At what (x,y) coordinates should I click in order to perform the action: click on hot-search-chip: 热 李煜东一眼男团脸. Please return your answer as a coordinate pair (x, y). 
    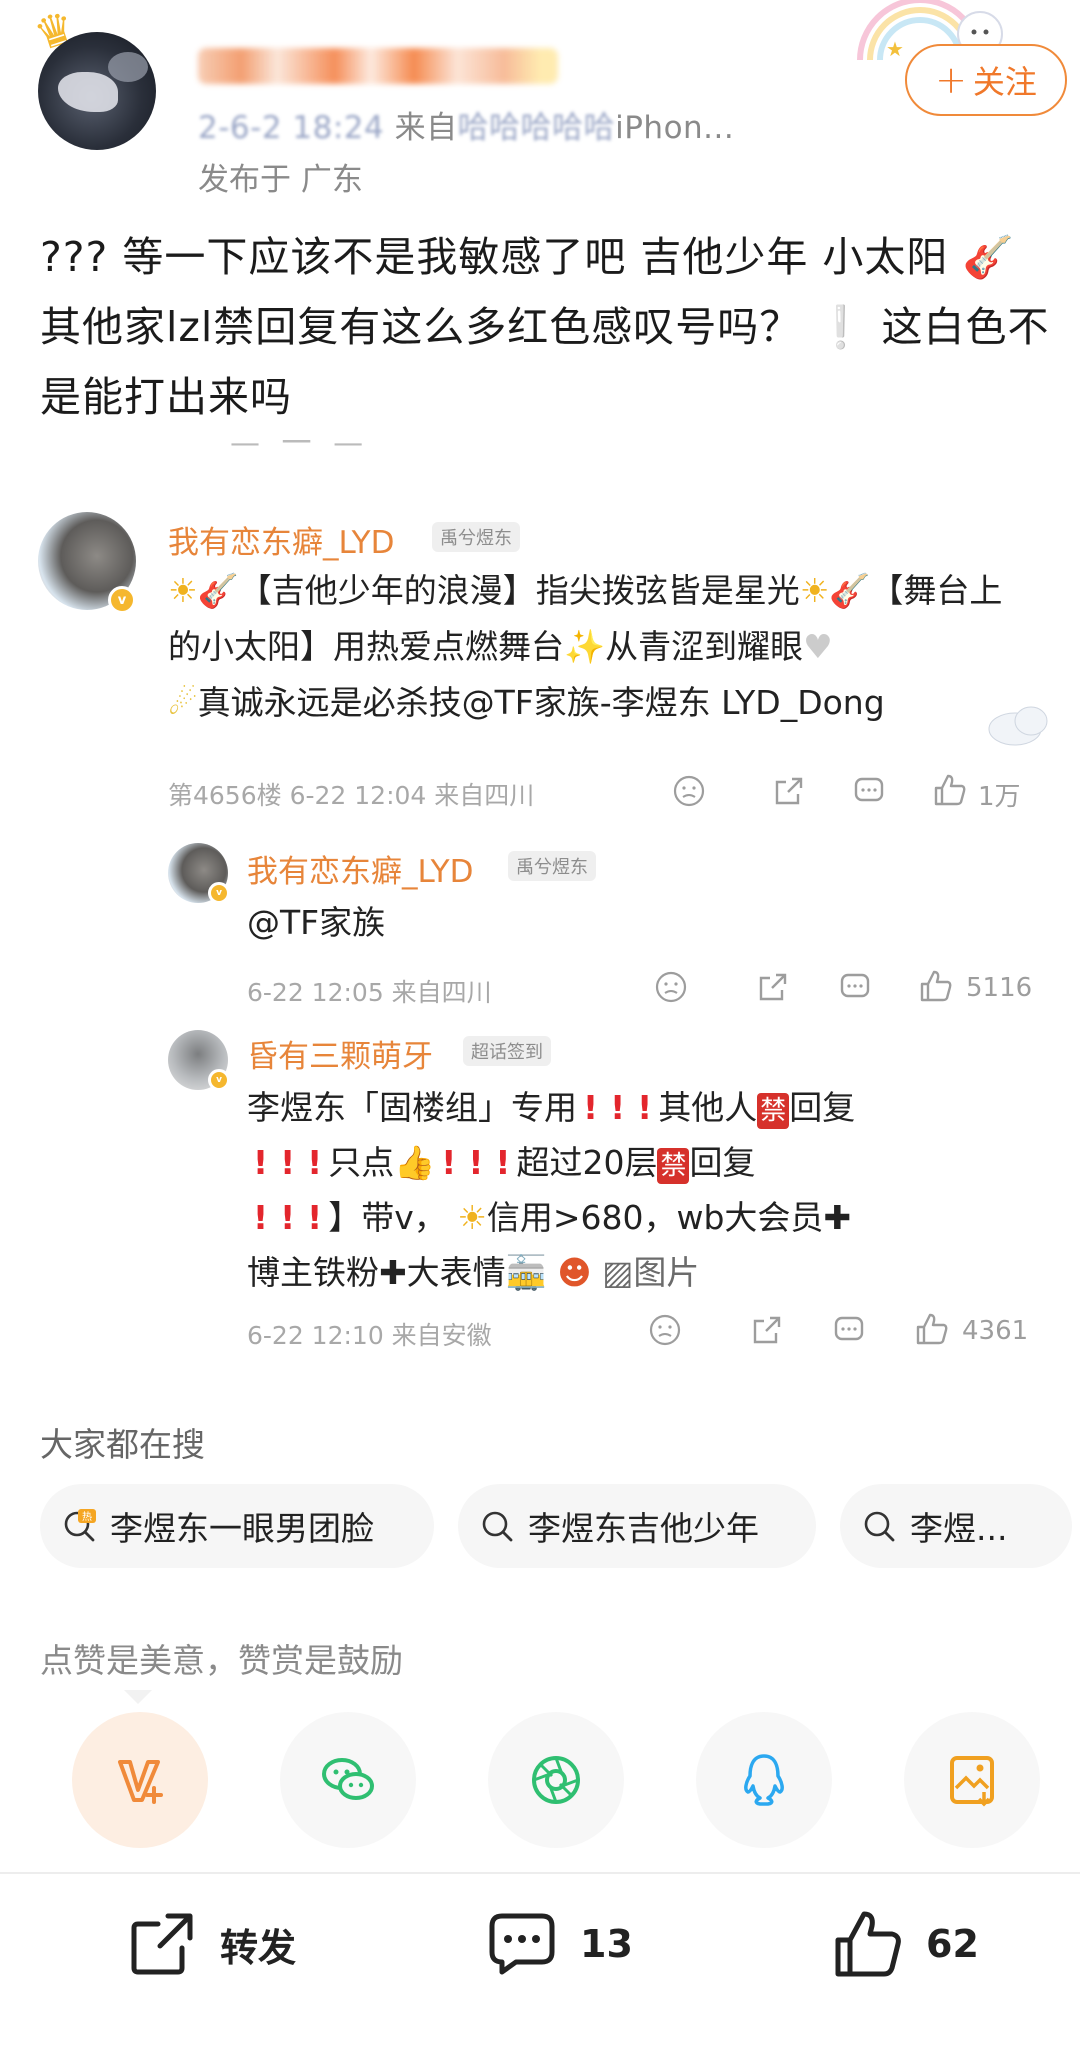
    Looking at the image, I should click on (237, 1526).